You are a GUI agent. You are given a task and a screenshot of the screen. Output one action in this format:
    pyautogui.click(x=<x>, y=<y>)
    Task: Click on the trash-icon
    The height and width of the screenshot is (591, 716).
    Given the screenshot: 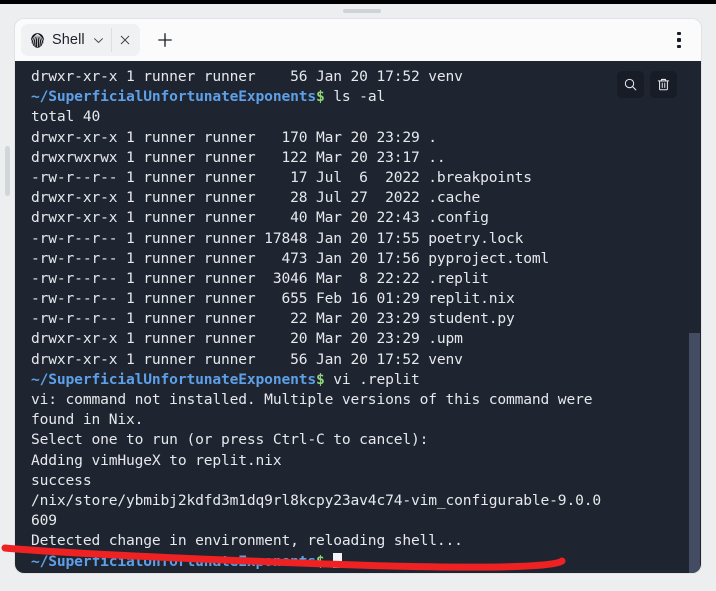 What is the action you would take?
    pyautogui.click(x=663, y=84)
    